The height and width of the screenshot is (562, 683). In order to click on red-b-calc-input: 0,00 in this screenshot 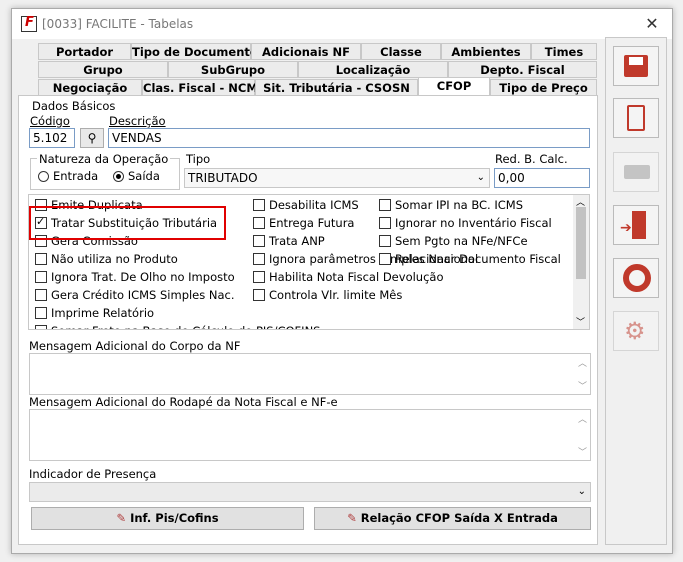, I will do `click(542, 178)`.